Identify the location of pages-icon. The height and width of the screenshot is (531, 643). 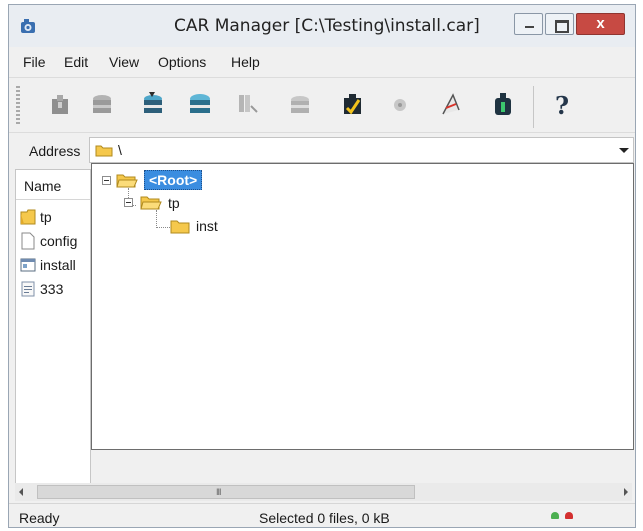
(248, 104).